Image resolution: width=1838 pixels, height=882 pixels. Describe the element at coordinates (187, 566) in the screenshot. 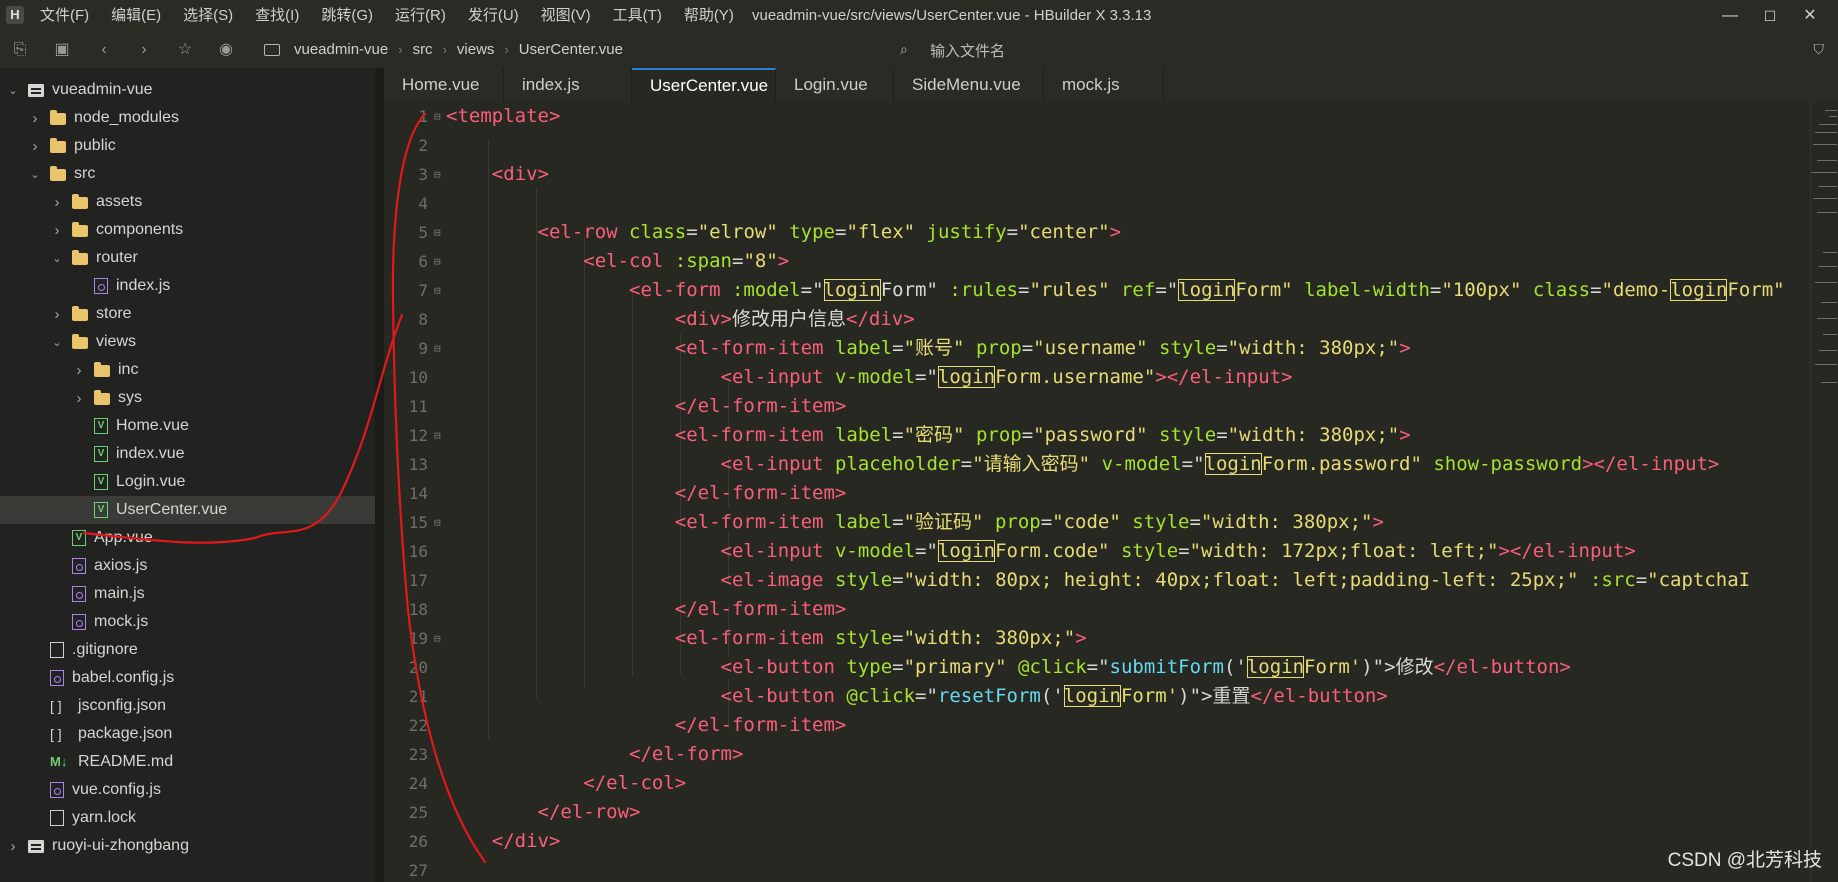

I see `tree-item: ›axios.js` at that location.